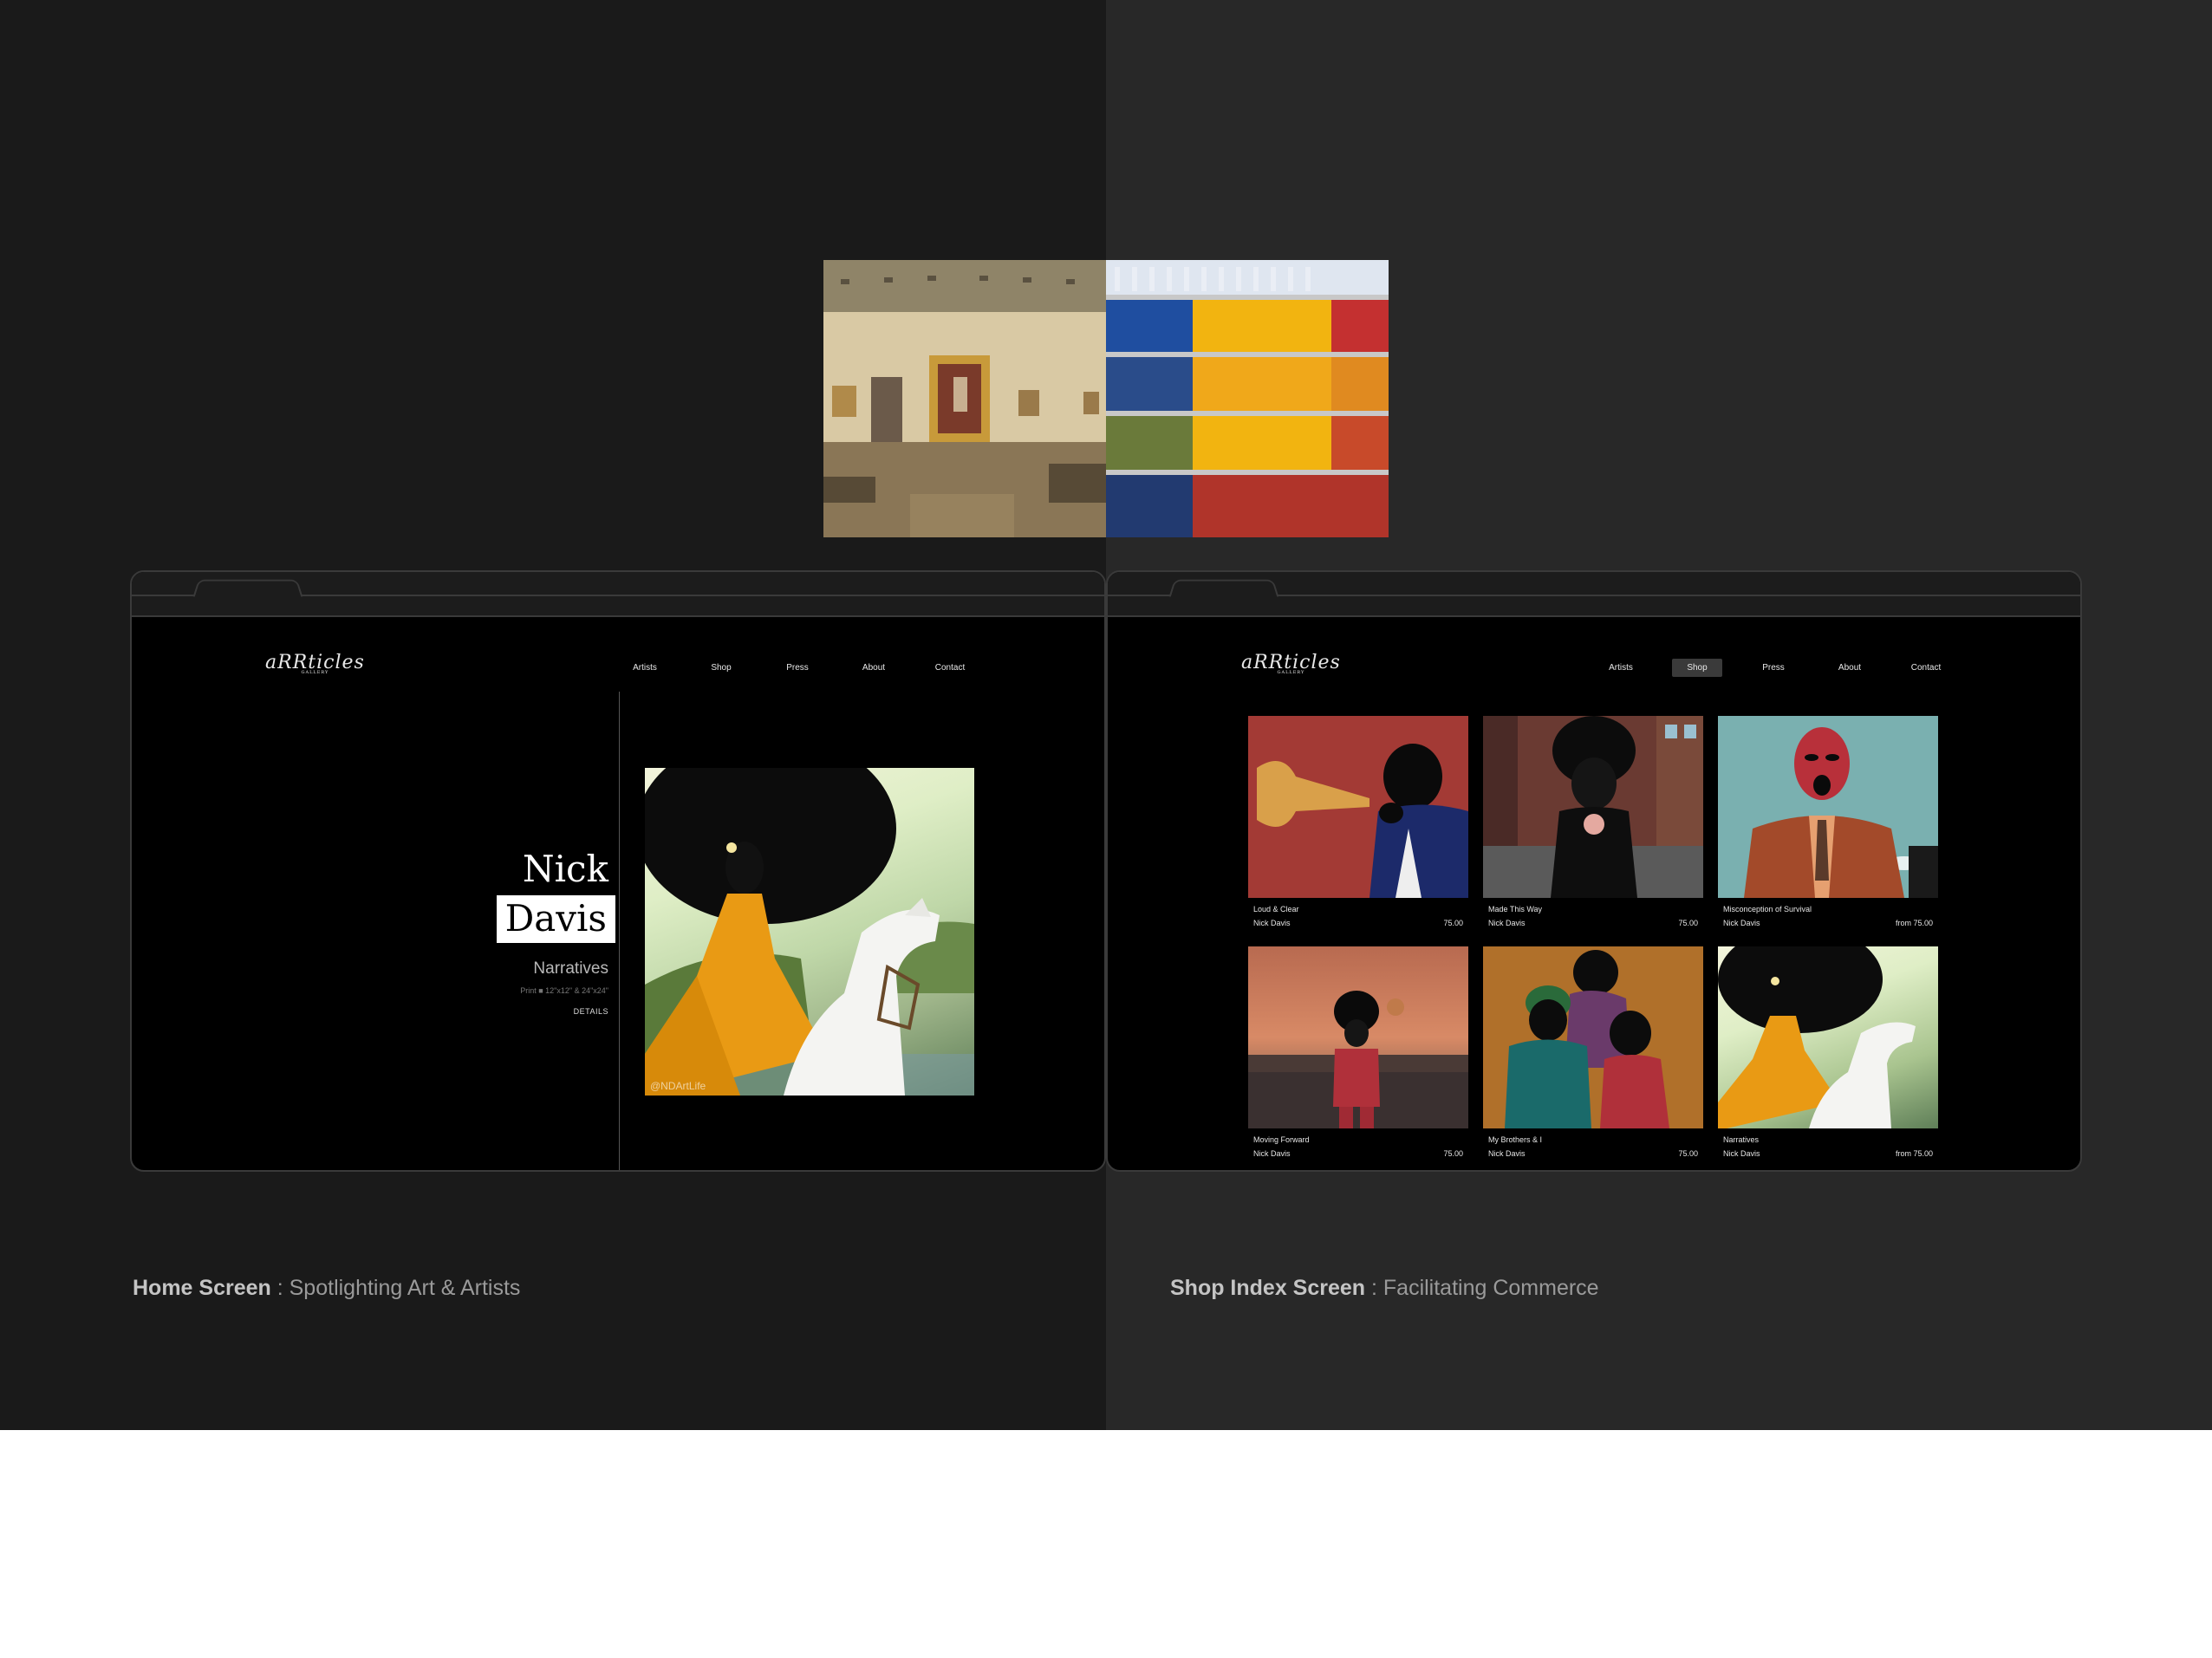  What do you see at coordinates (1360, 909) in the screenshot?
I see `product-title: Loud & Clear` at bounding box center [1360, 909].